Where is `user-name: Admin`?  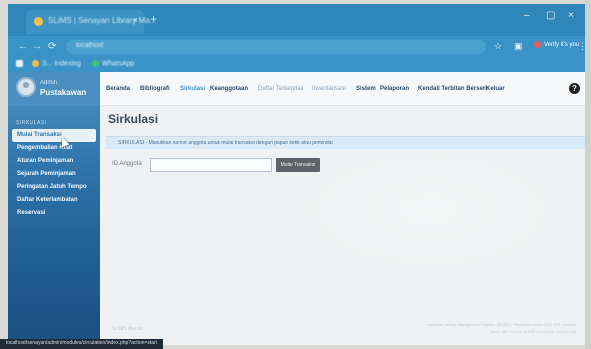 user-name: Admin is located at coordinates (49, 83).